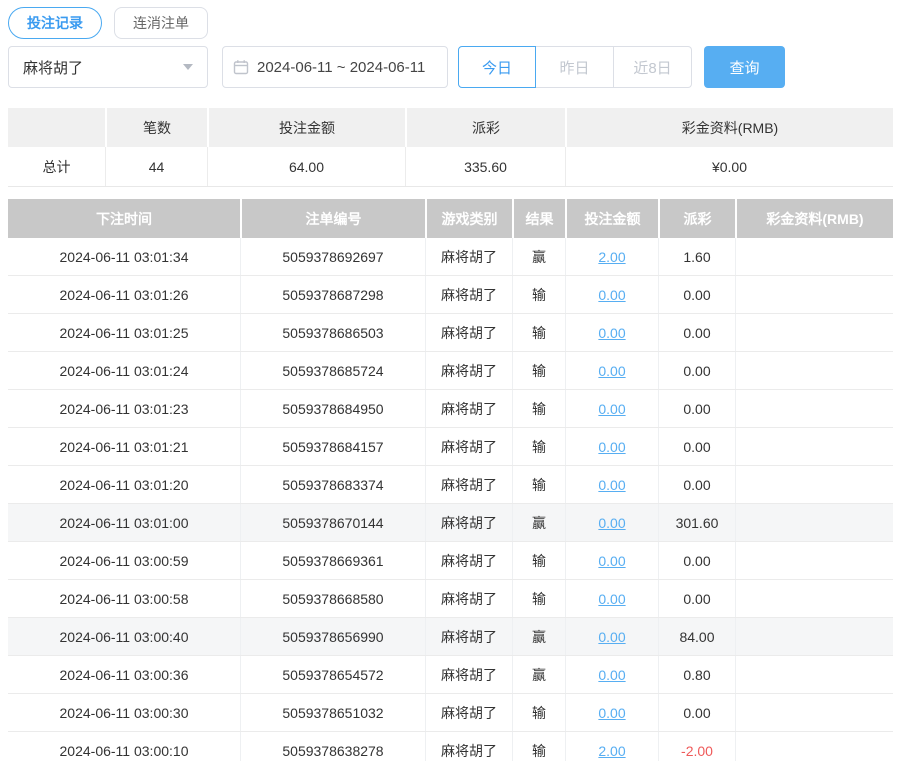 The image size is (901, 761). What do you see at coordinates (450, 23) in the screenshot?
I see `top-tabs: 投注记录 连消注单` at bounding box center [450, 23].